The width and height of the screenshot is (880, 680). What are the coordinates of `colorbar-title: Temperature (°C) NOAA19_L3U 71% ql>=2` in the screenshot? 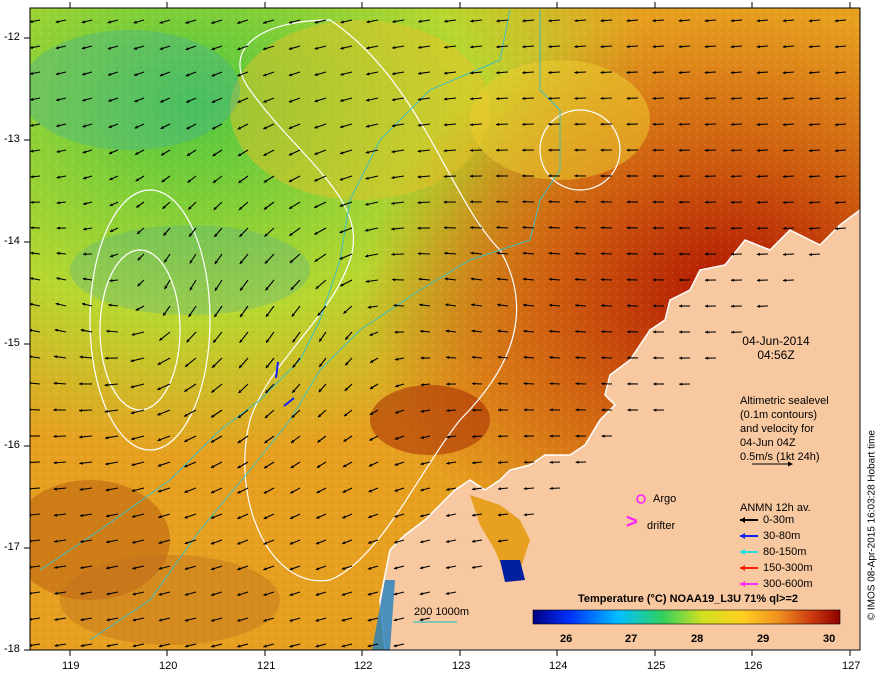 It's located at (688, 599).